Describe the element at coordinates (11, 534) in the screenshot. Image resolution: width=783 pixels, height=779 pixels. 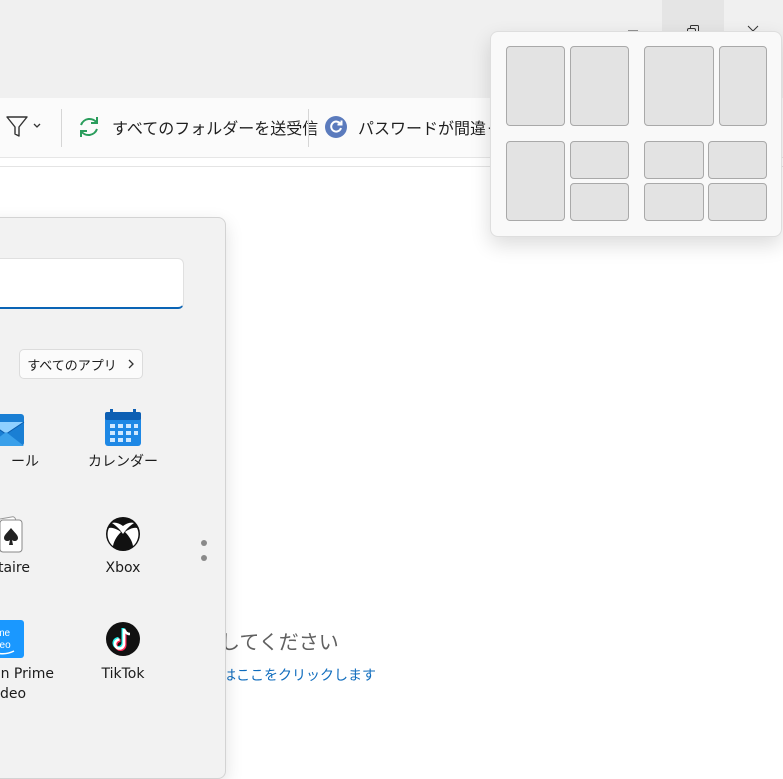
I see `solitaire-icon` at that location.